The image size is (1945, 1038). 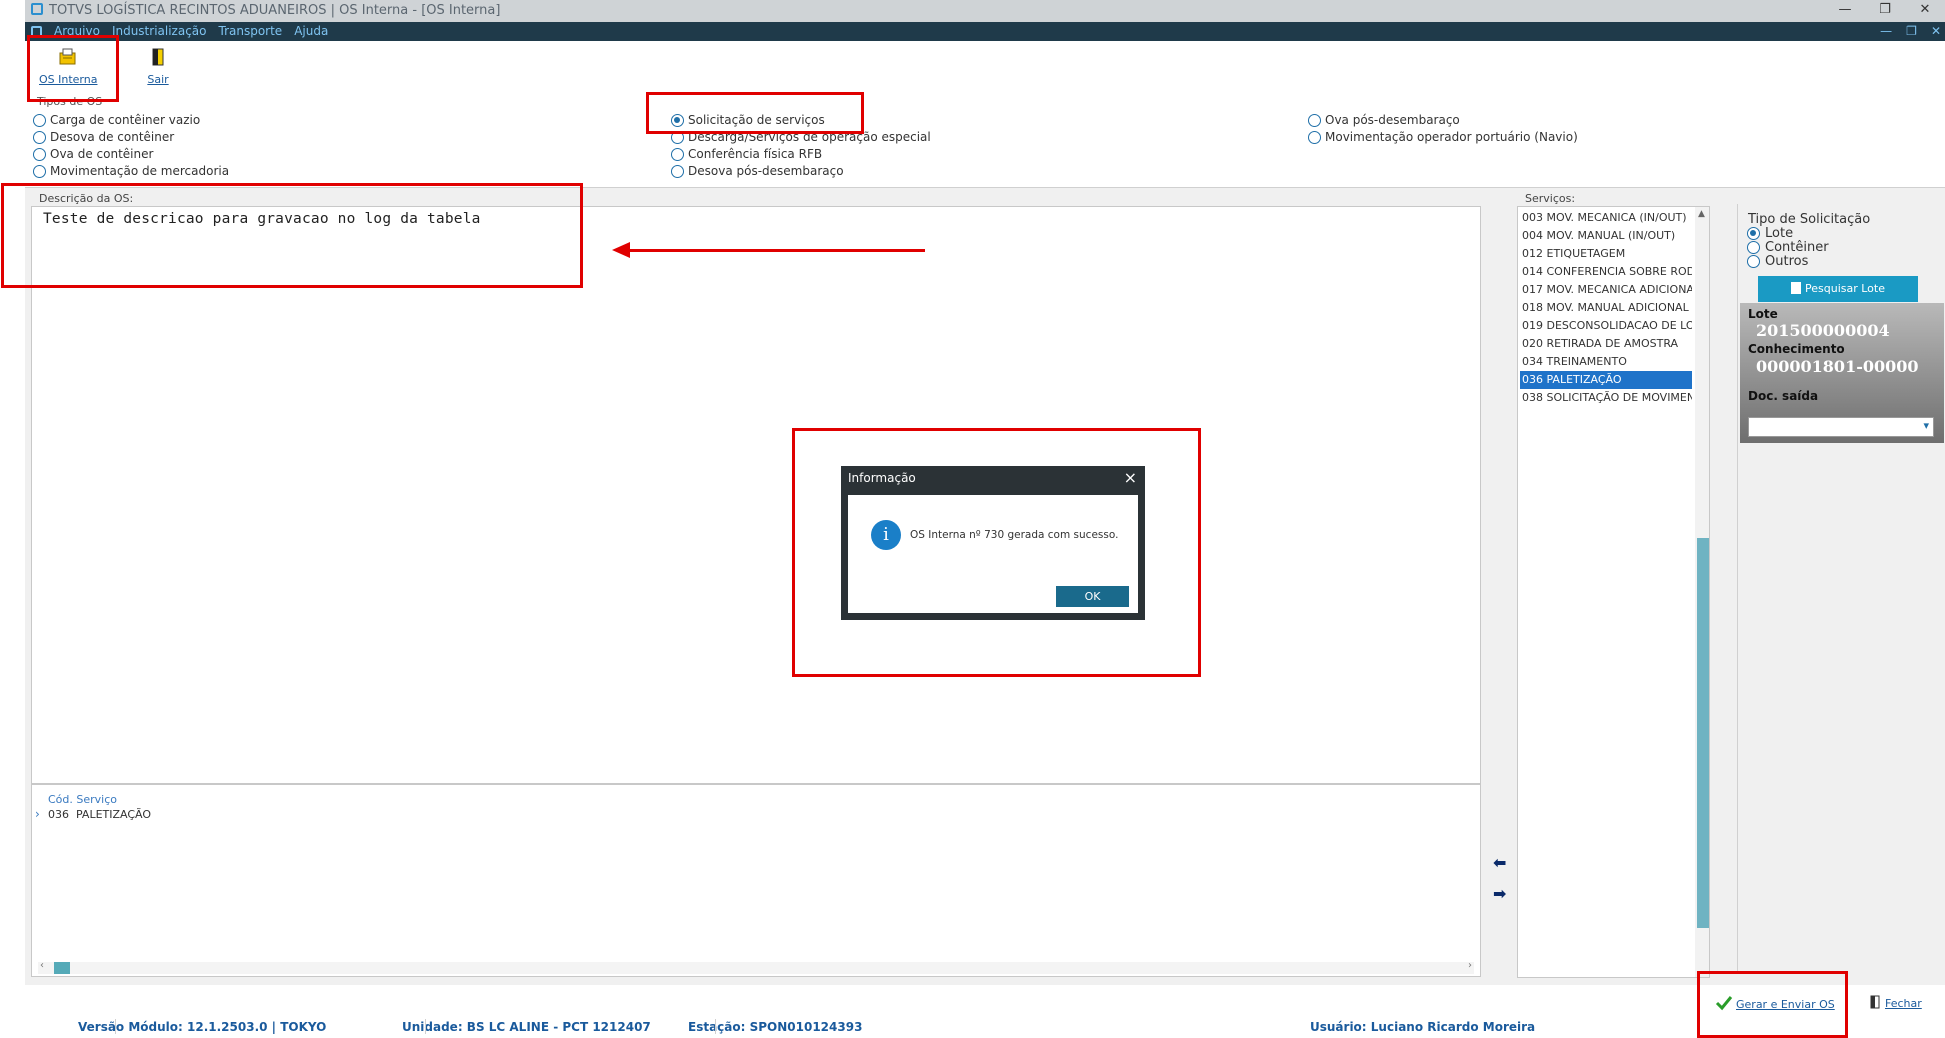 I want to click on exit-door-icon, so click(x=158, y=57).